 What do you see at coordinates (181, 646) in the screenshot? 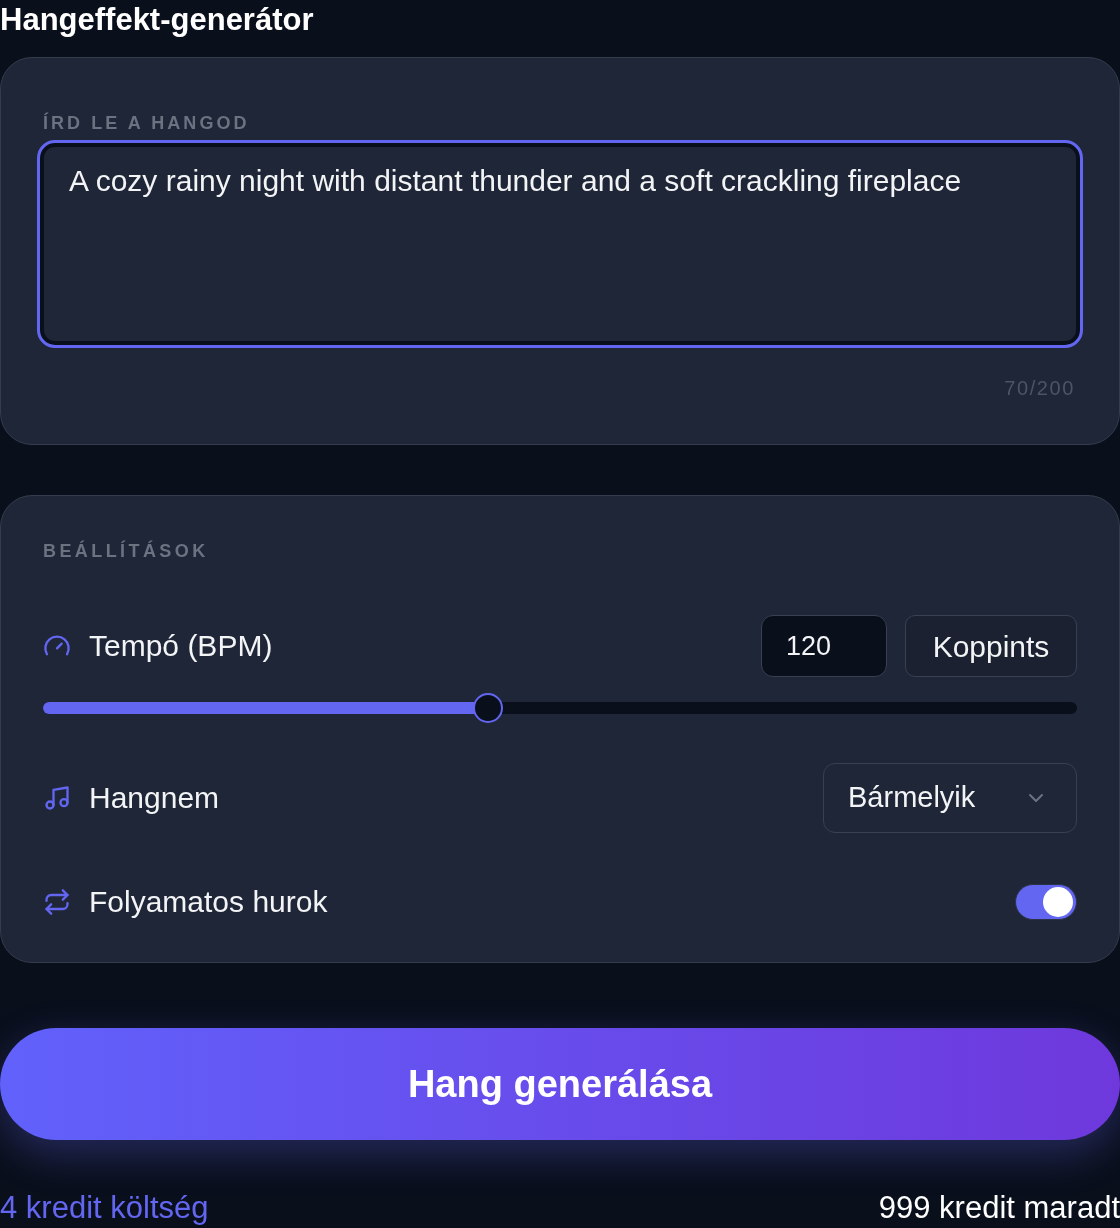
I see `setting-label: Tempó (BPM)` at bounding box center [181, 646].